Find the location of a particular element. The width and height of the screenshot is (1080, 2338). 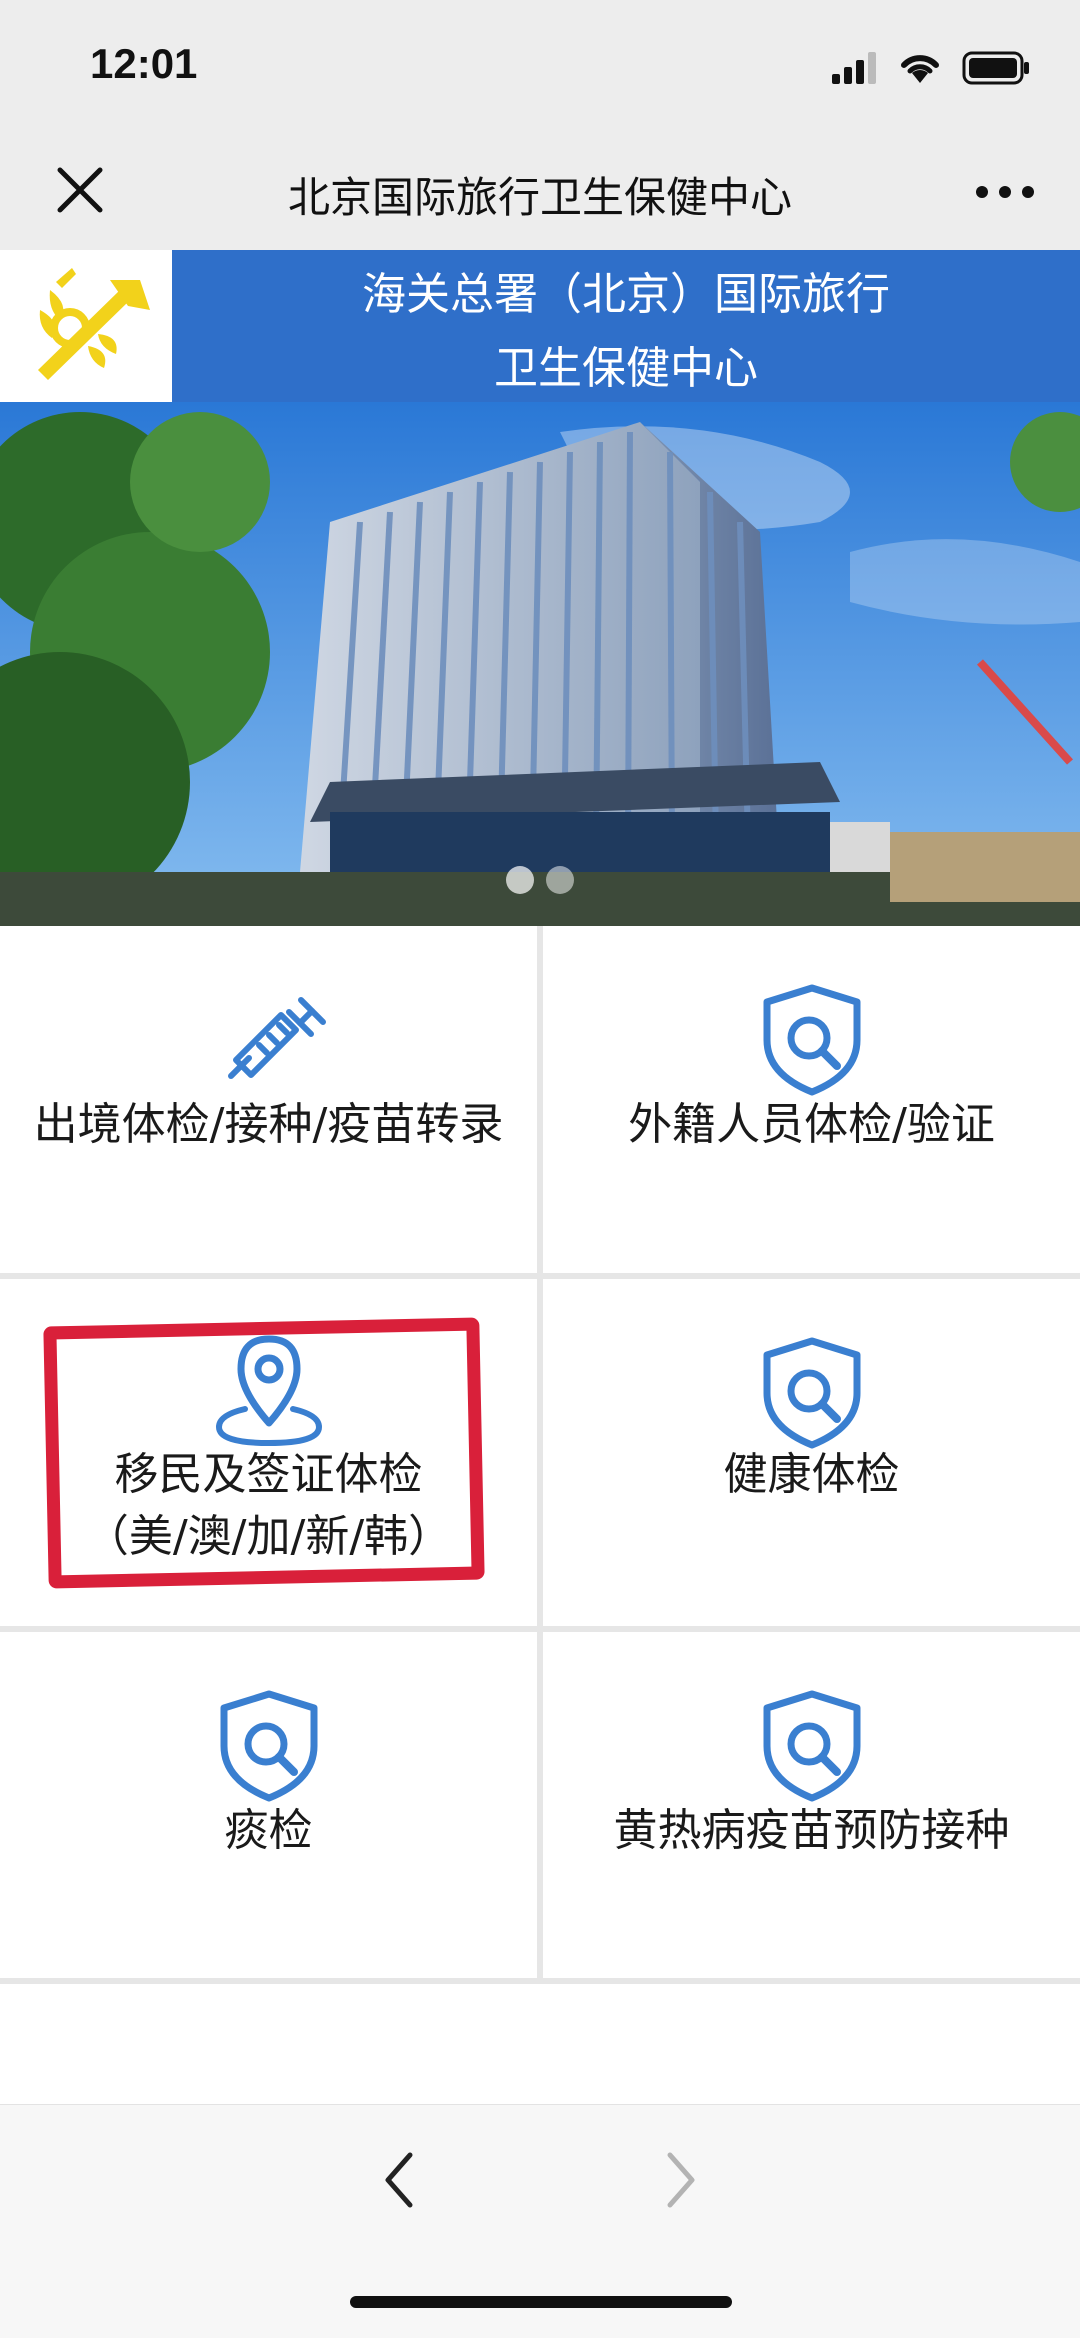

wifi-icon is located at coordinates (920, 69).